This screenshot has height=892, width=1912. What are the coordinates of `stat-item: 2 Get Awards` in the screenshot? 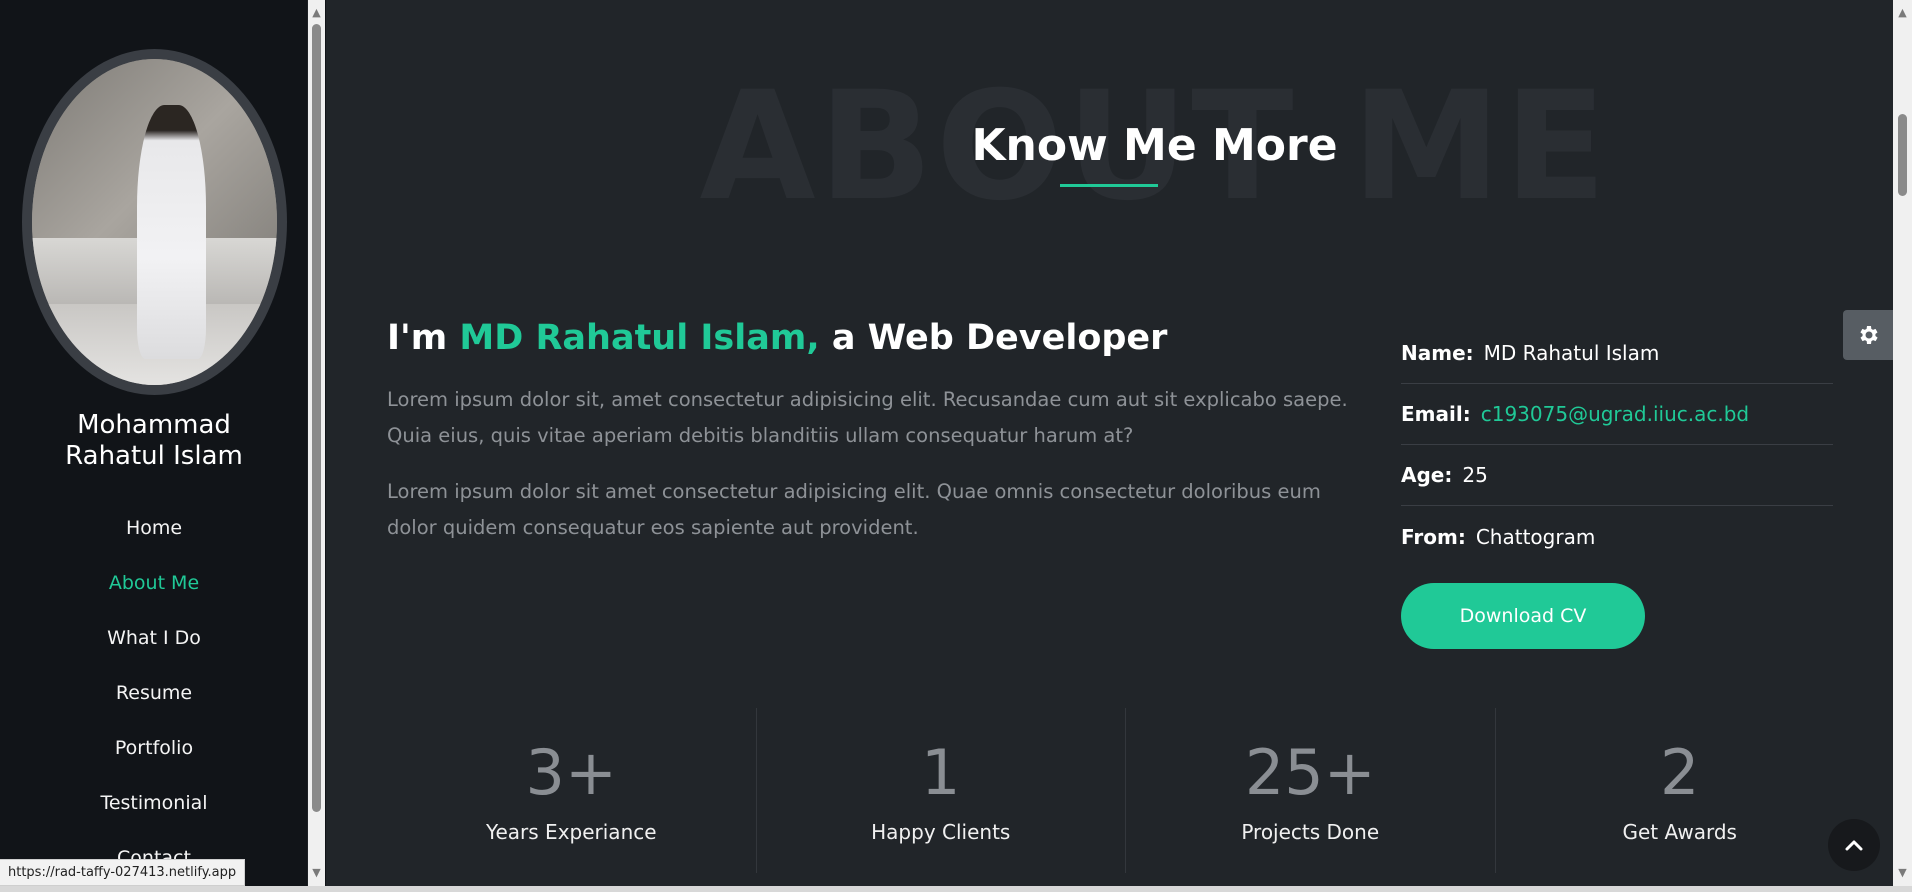 It's located at (1680, 790).